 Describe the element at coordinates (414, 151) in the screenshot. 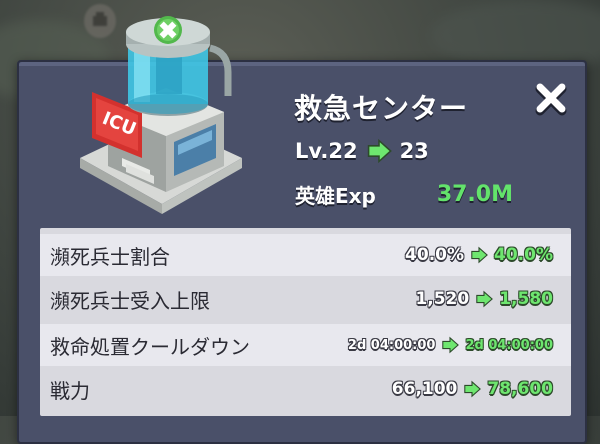

I see `level-next: 23` at that location.